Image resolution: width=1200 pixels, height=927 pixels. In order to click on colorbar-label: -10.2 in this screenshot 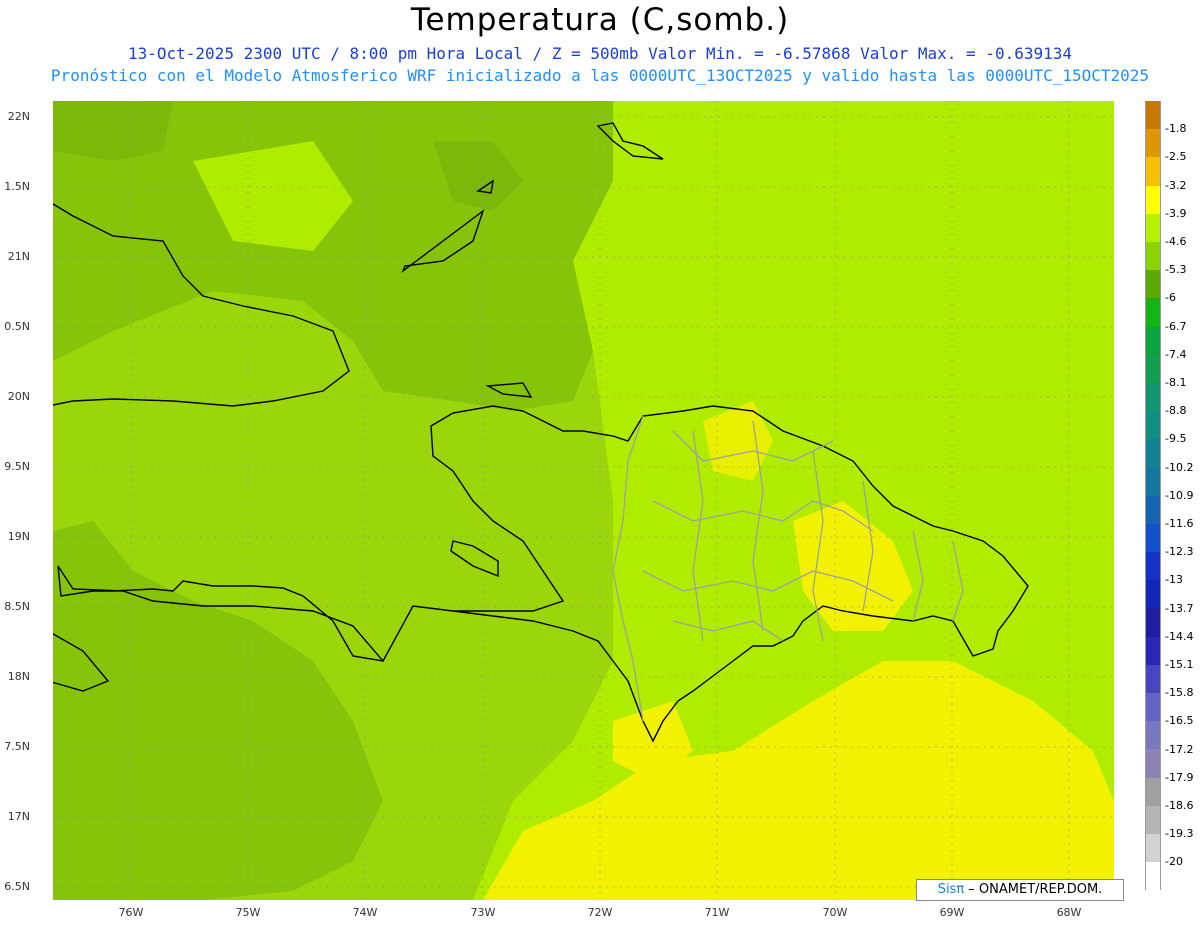, I will do `click(1179, 467)`.